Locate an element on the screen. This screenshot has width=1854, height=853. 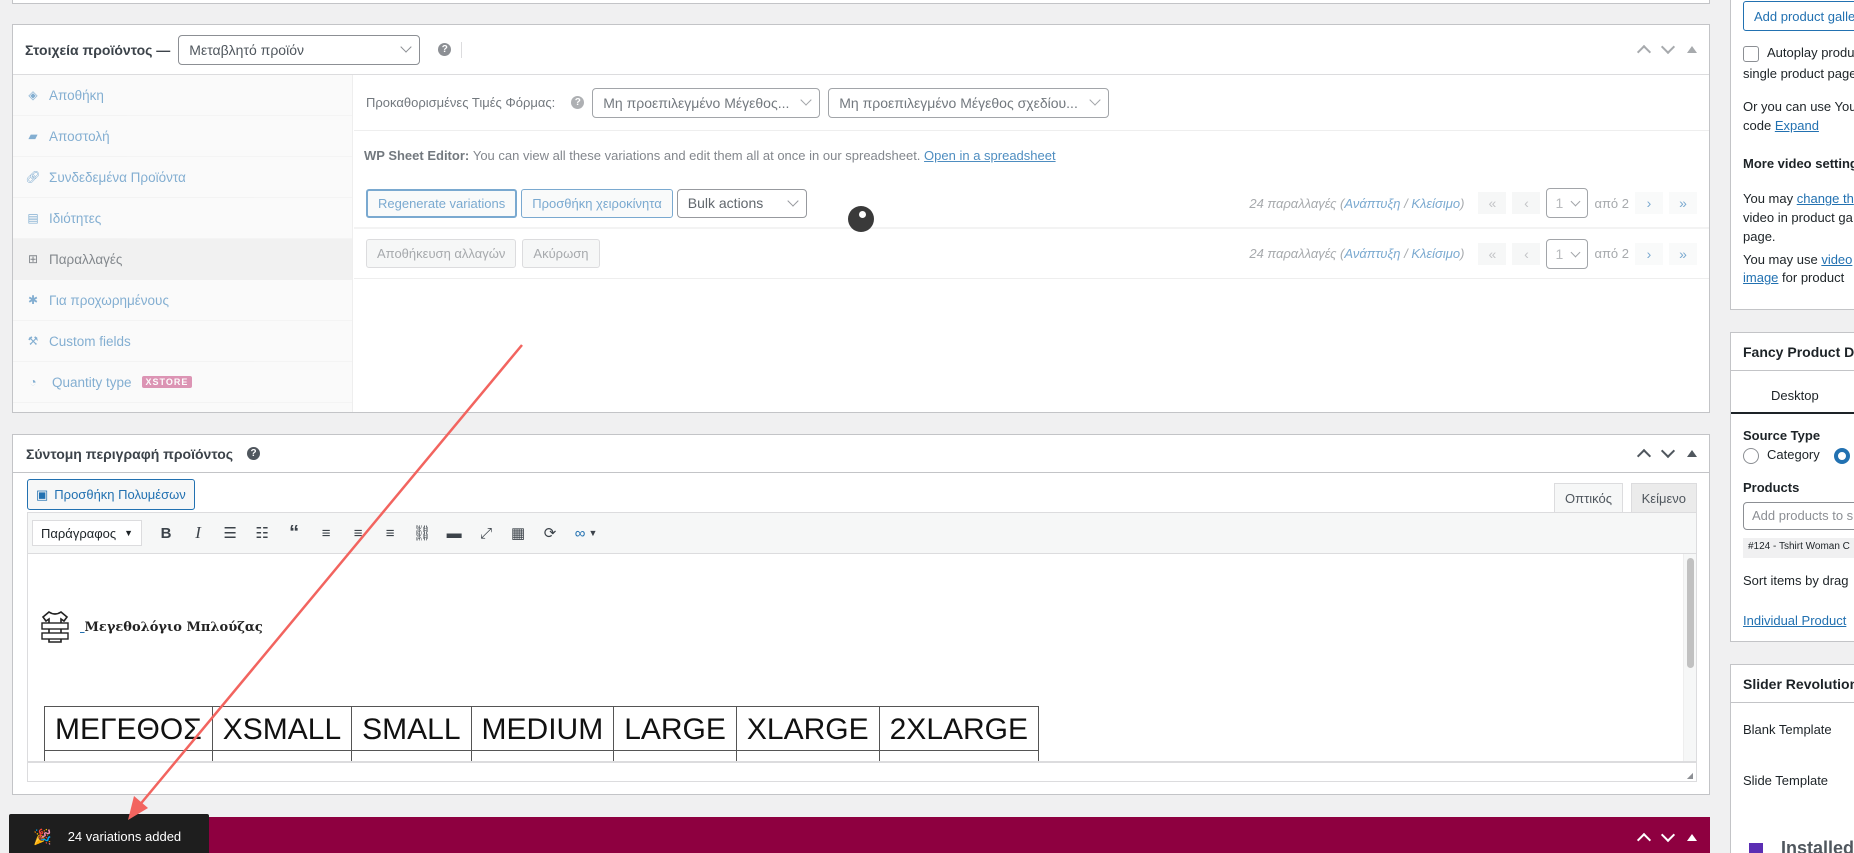
infinity-icon: ∞ ▼ is located at coordinates (586, 533).